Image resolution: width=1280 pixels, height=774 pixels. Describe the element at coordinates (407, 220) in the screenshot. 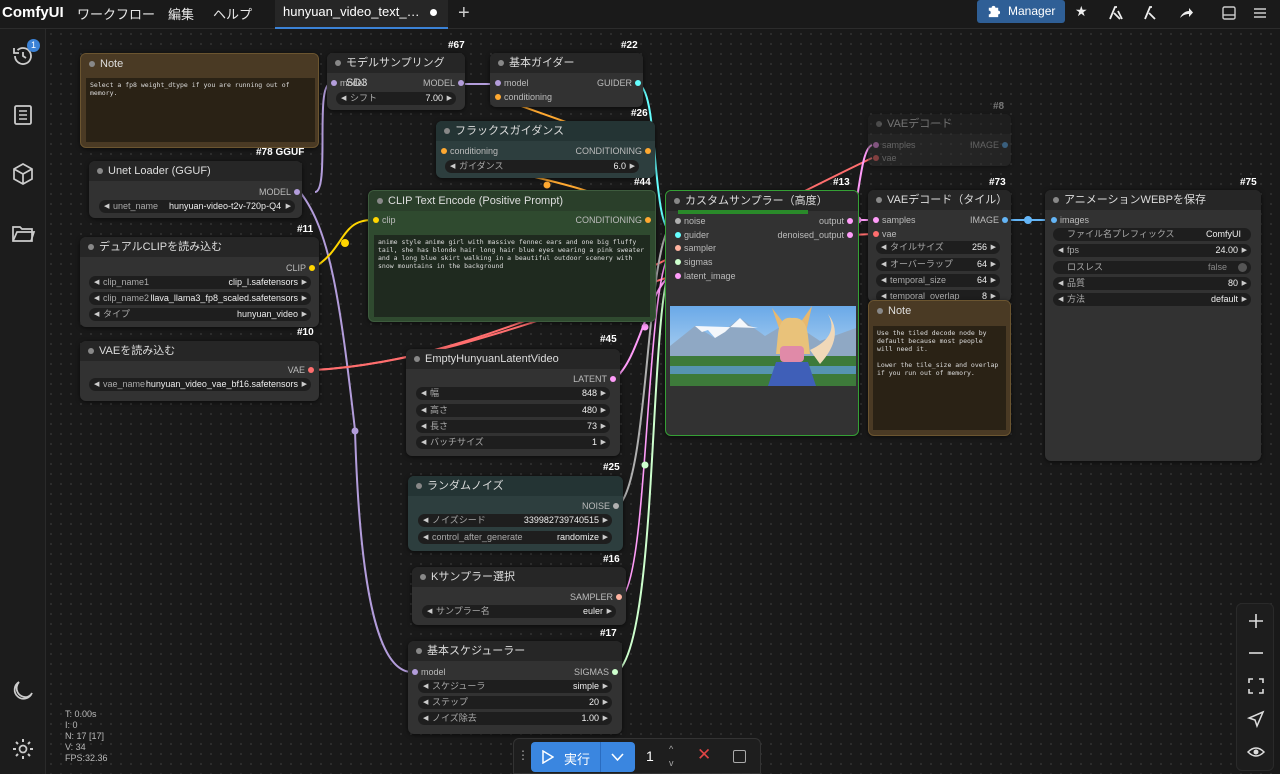

I see `input-clip: clip` at that location.